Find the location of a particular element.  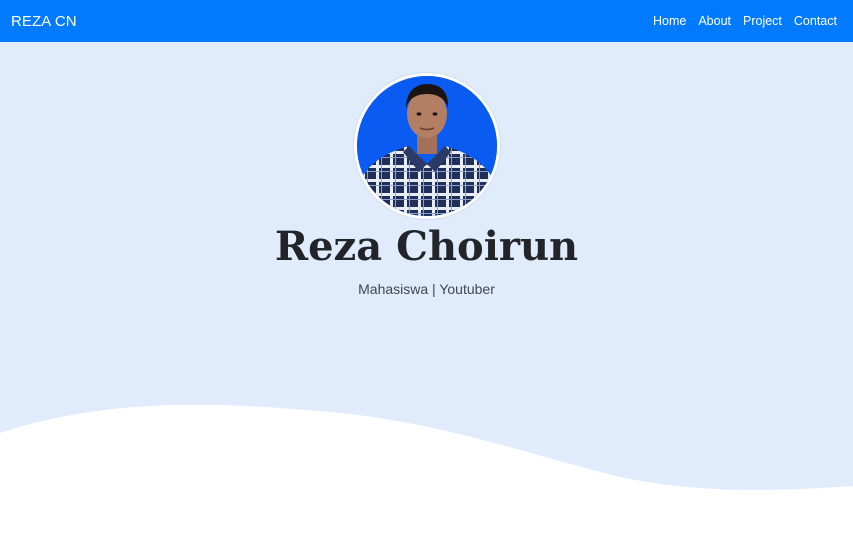

nav-link-contact: Contact is located at coordinates (815, 21).